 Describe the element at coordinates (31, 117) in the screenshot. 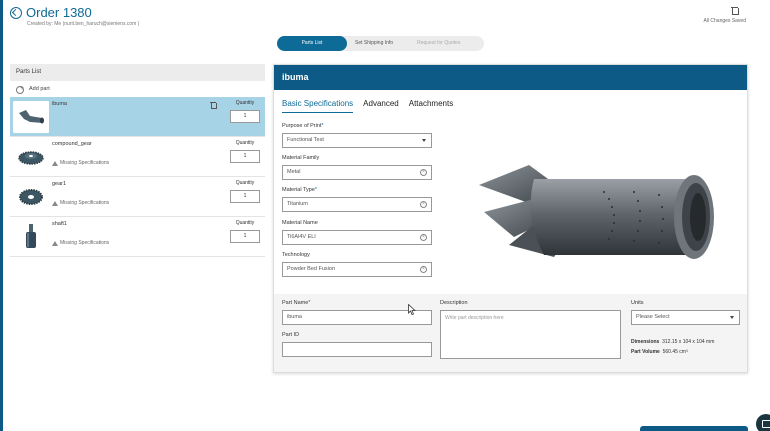

I see `part-thumbnail-ibuma` at that location.